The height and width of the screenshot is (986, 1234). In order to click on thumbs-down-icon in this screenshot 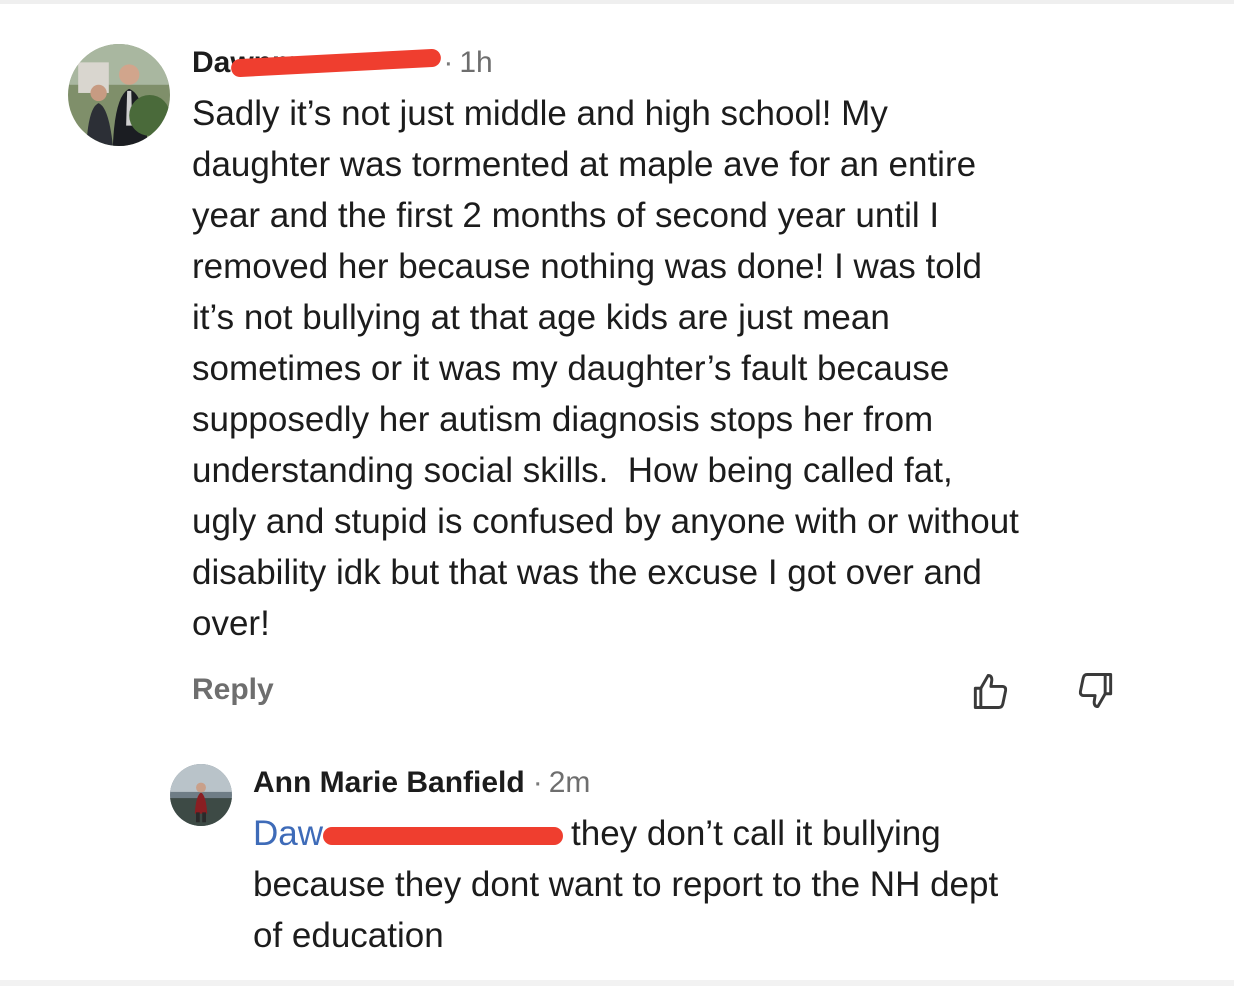, I will do `click(1096, 691)`.